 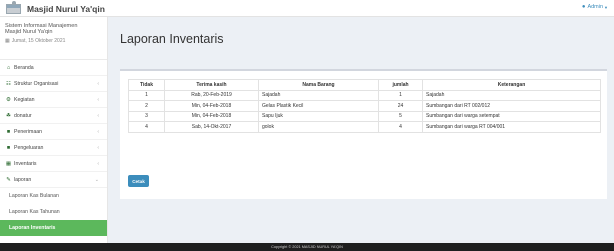 What do you see at coordinates (146, 116) in the screenshot?
I see `cell-no: 3` at bounding box center [146, 116].